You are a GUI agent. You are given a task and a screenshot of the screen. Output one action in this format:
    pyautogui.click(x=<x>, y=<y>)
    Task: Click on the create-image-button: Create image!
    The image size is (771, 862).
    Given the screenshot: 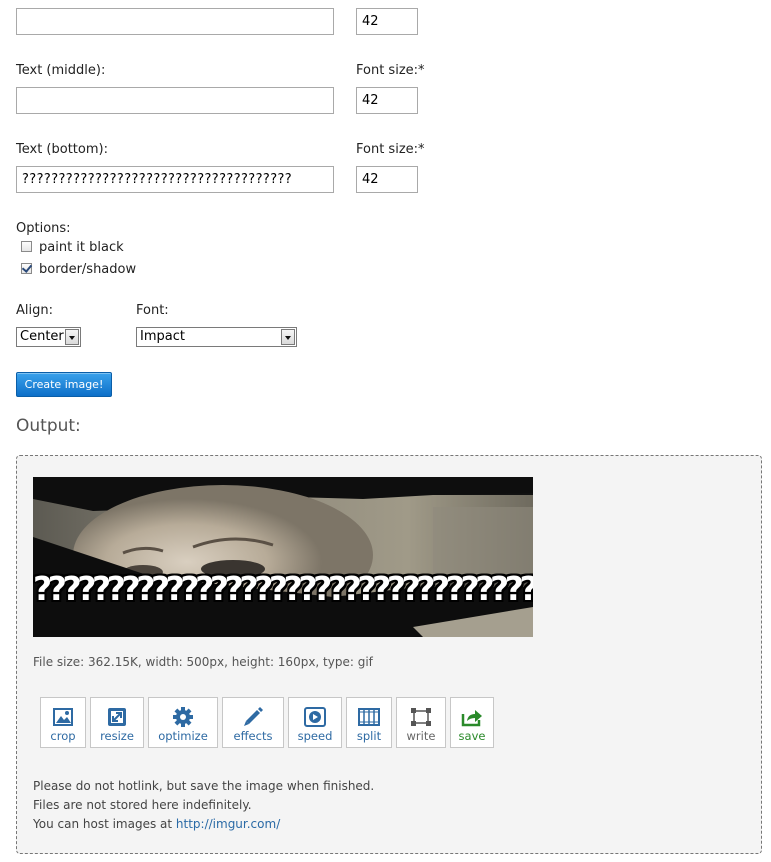 What is the action you would take?
    pyautogui.click(x=64, y=384)
    